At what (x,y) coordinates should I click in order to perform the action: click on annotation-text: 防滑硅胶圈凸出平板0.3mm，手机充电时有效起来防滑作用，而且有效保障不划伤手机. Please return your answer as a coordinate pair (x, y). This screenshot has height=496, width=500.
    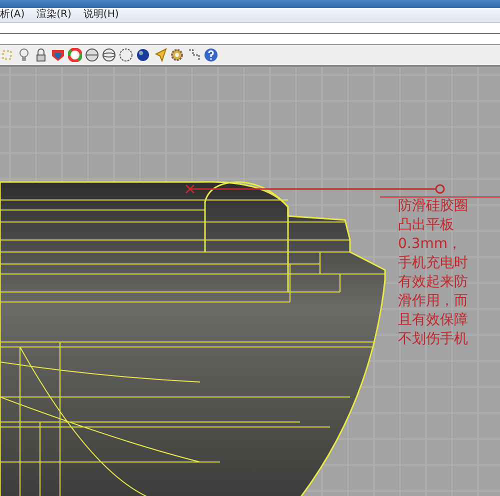
    Looking at the image, I should click on (433, 273).